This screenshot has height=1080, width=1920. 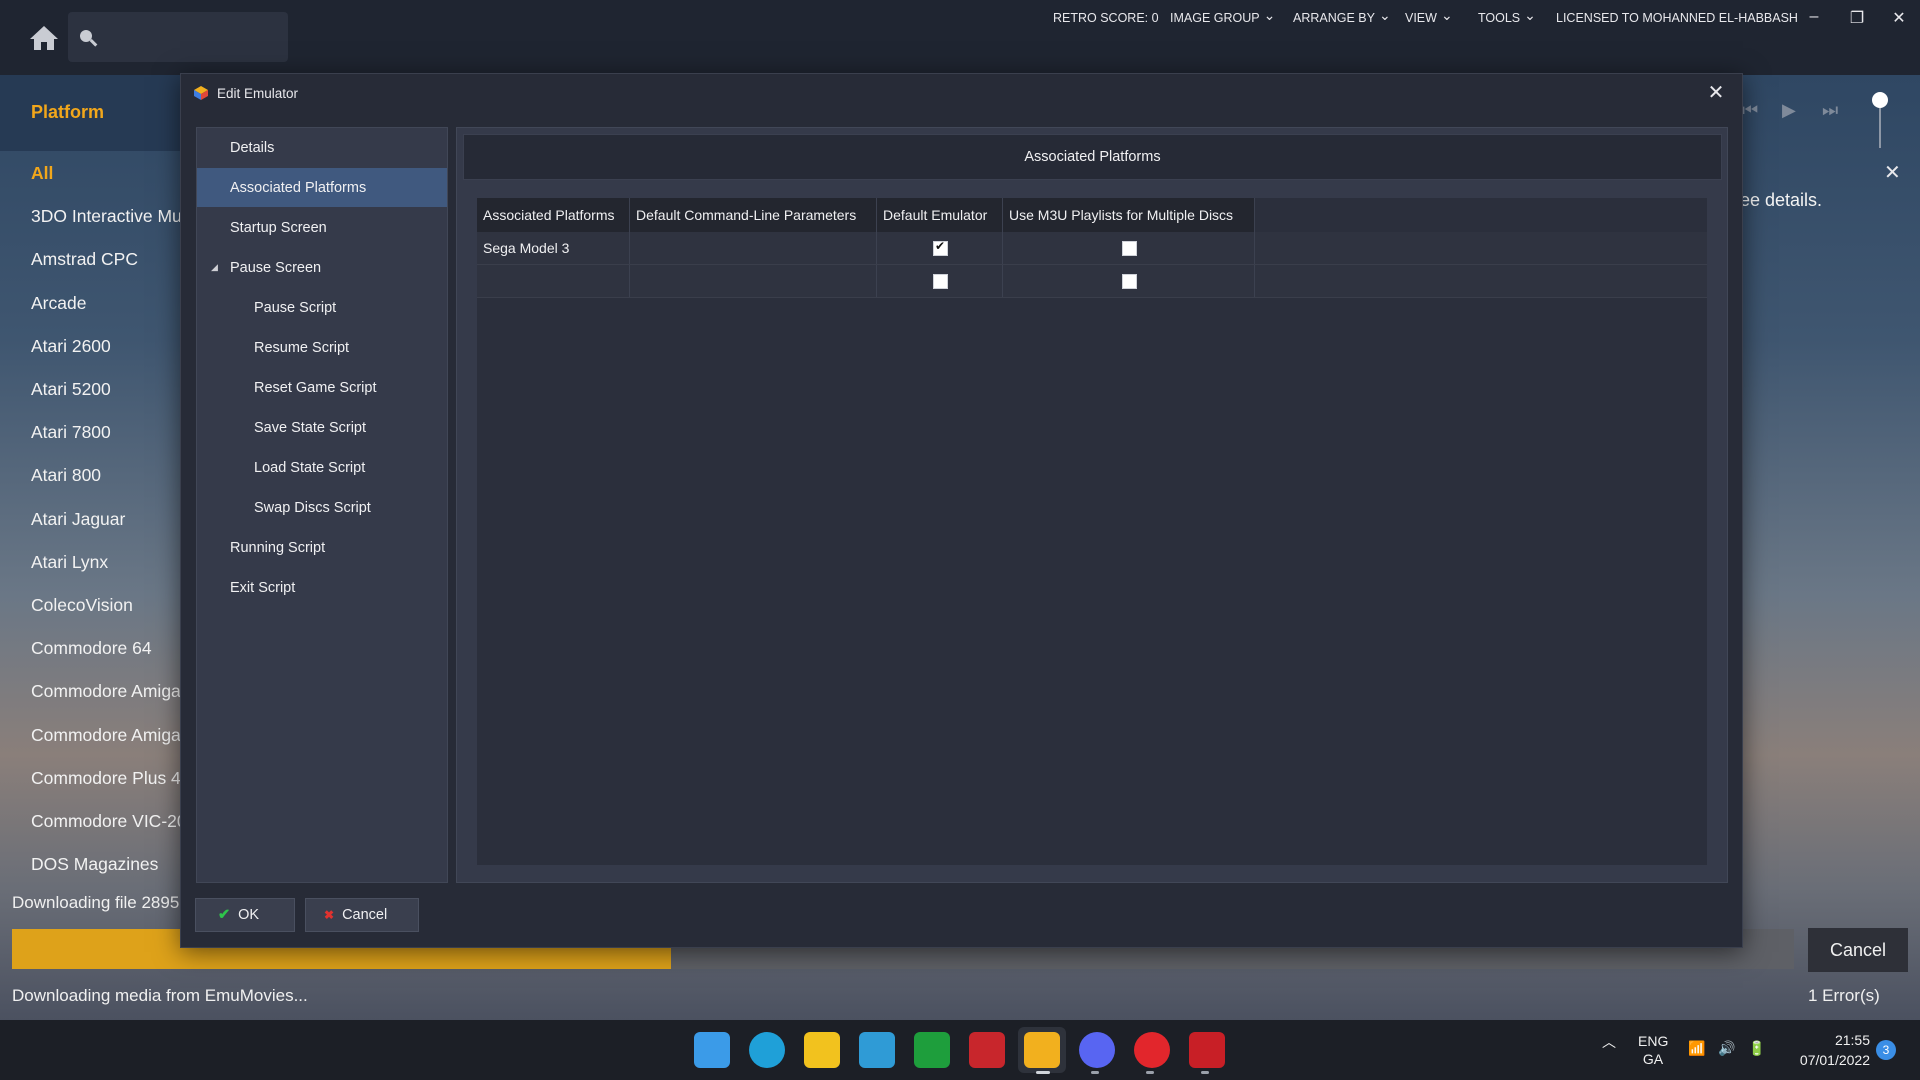 I want to click on nav-item-load-state-script: Load State Script, so click(x=322, y=467).